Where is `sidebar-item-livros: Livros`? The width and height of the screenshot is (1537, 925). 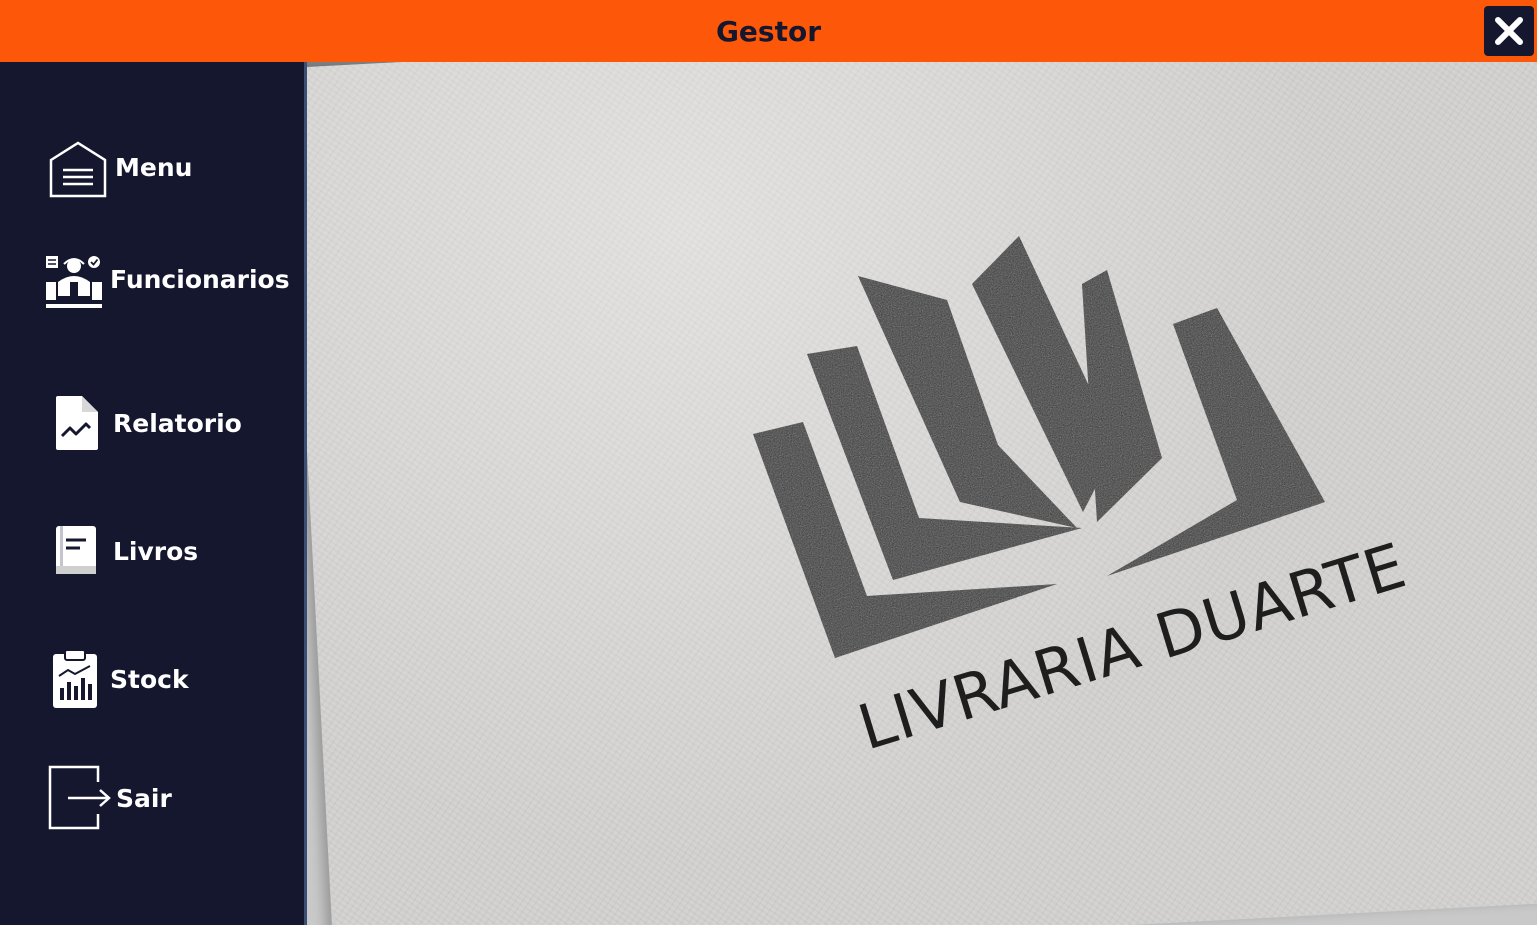 sidebar-item-livros: Livros is located at coordinates (165, 557).